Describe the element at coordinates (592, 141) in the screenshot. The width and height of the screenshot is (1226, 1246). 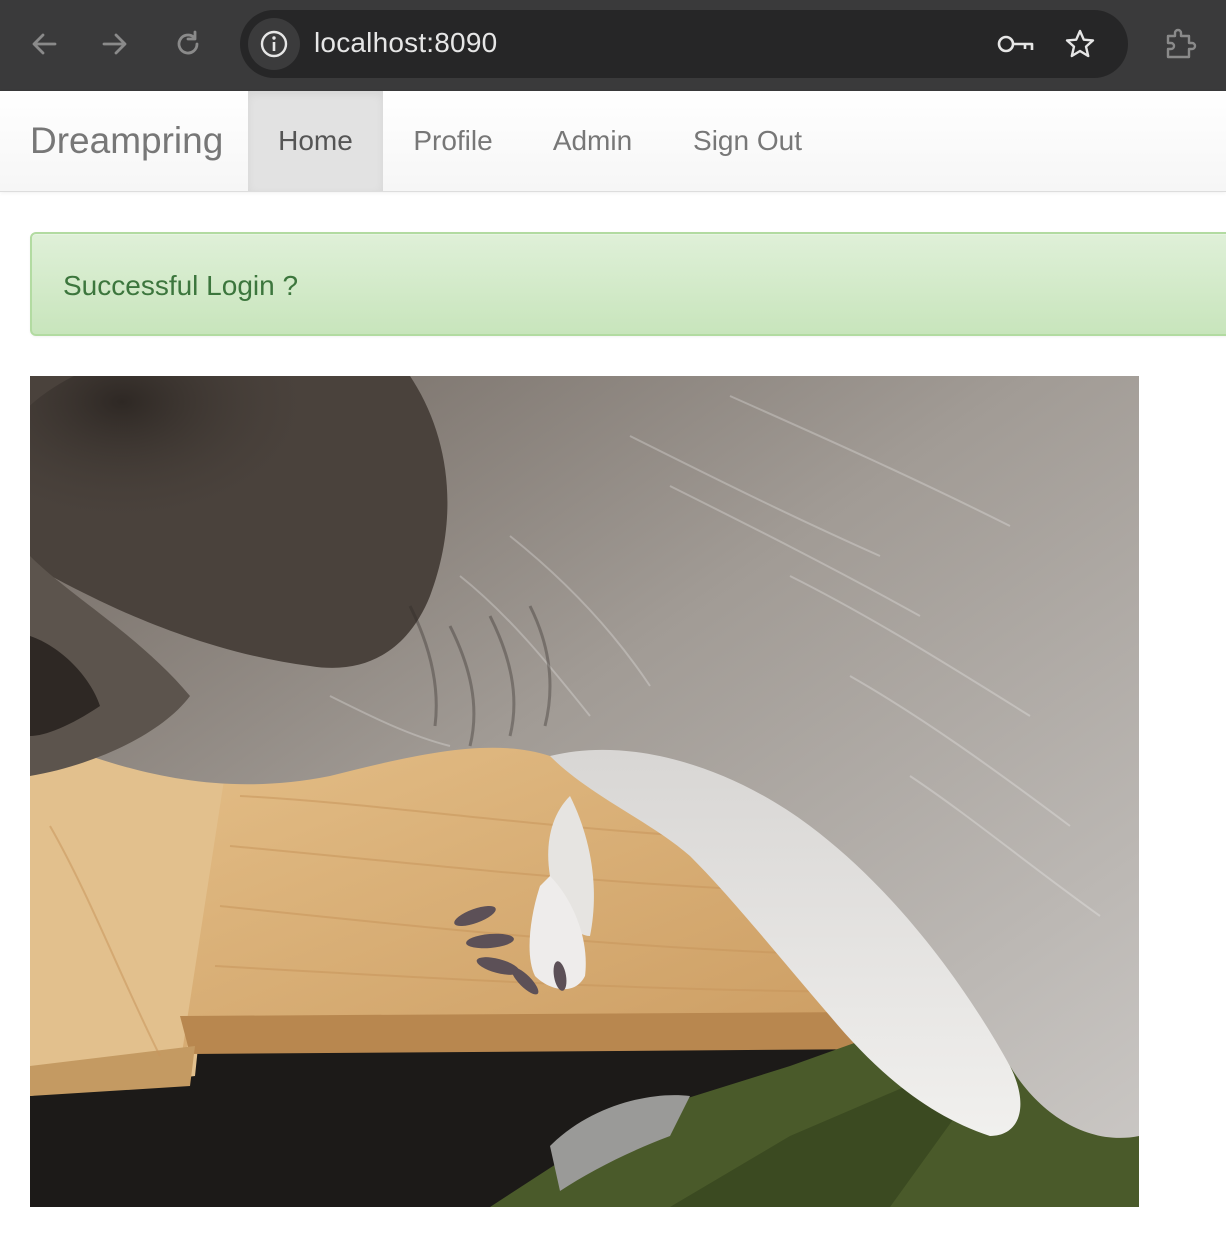
I see `nav-item-admin: Admin` at that location.